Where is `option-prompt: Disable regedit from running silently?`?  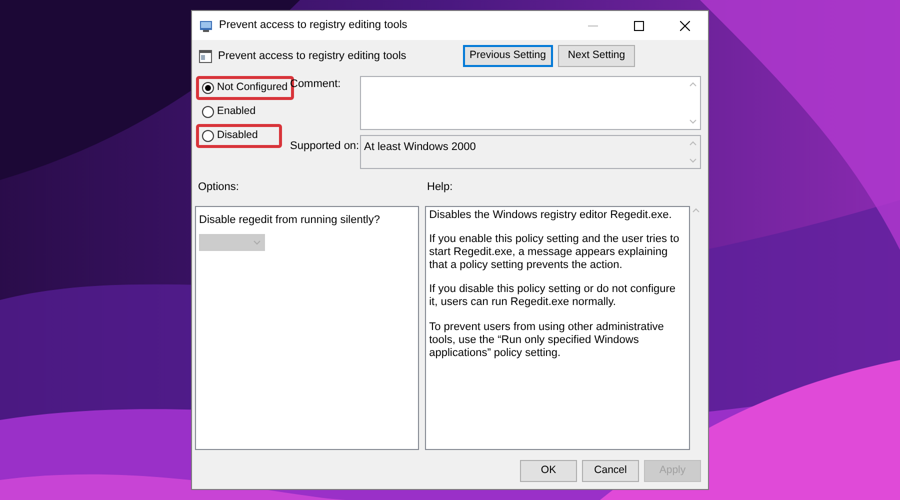
option-prompt: Disable regedit from running silently? is located at coordinates (290, 220).